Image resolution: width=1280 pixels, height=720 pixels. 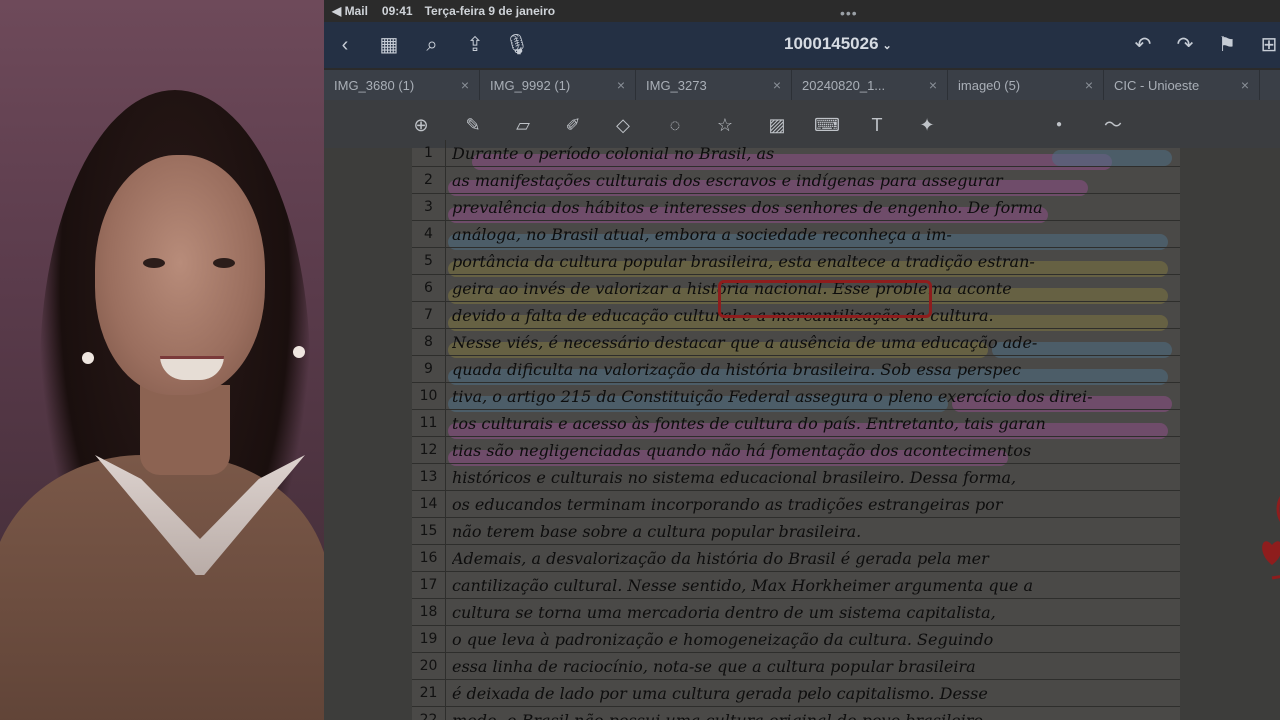 What do you see at coordinates (429, 558) in the screenshot?
I see `line-number: 16` at bounding box center [429, 558].